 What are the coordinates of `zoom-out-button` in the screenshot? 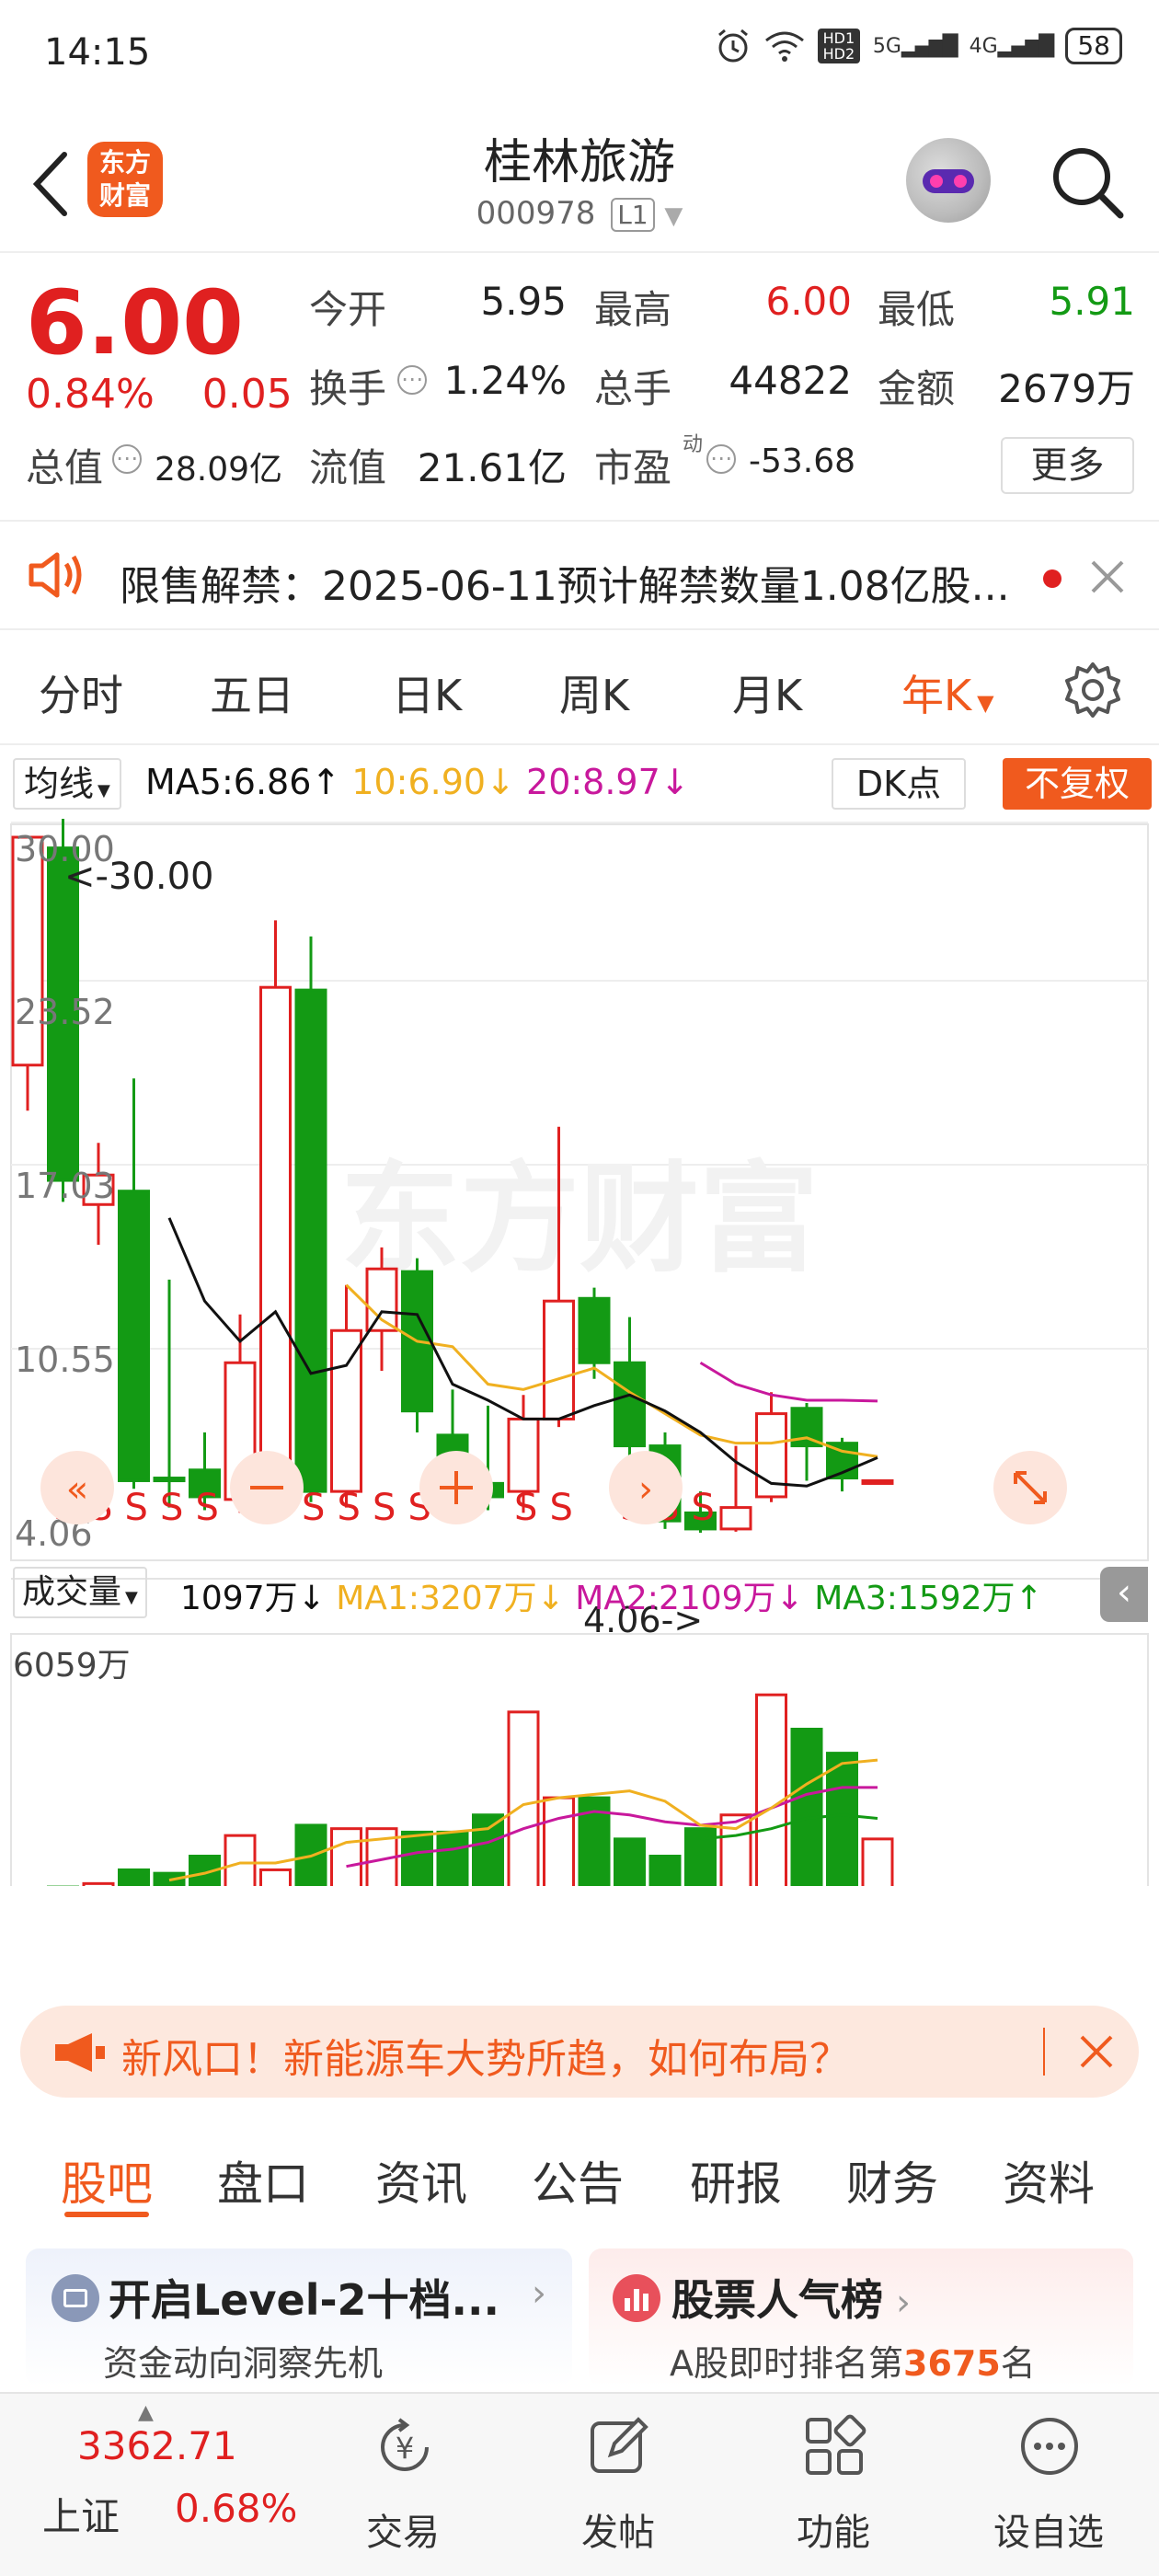 It's located at (267, 1487).